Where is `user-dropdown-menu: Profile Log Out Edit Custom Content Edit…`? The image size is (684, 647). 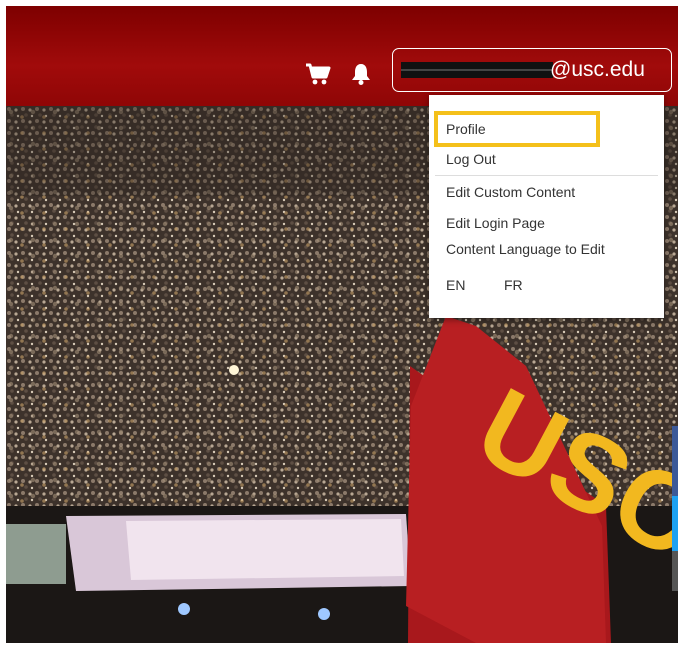 user-dropdown-menu: Profile Log Out Edit Custom Content Edit… is located at coordinates (546, 206).